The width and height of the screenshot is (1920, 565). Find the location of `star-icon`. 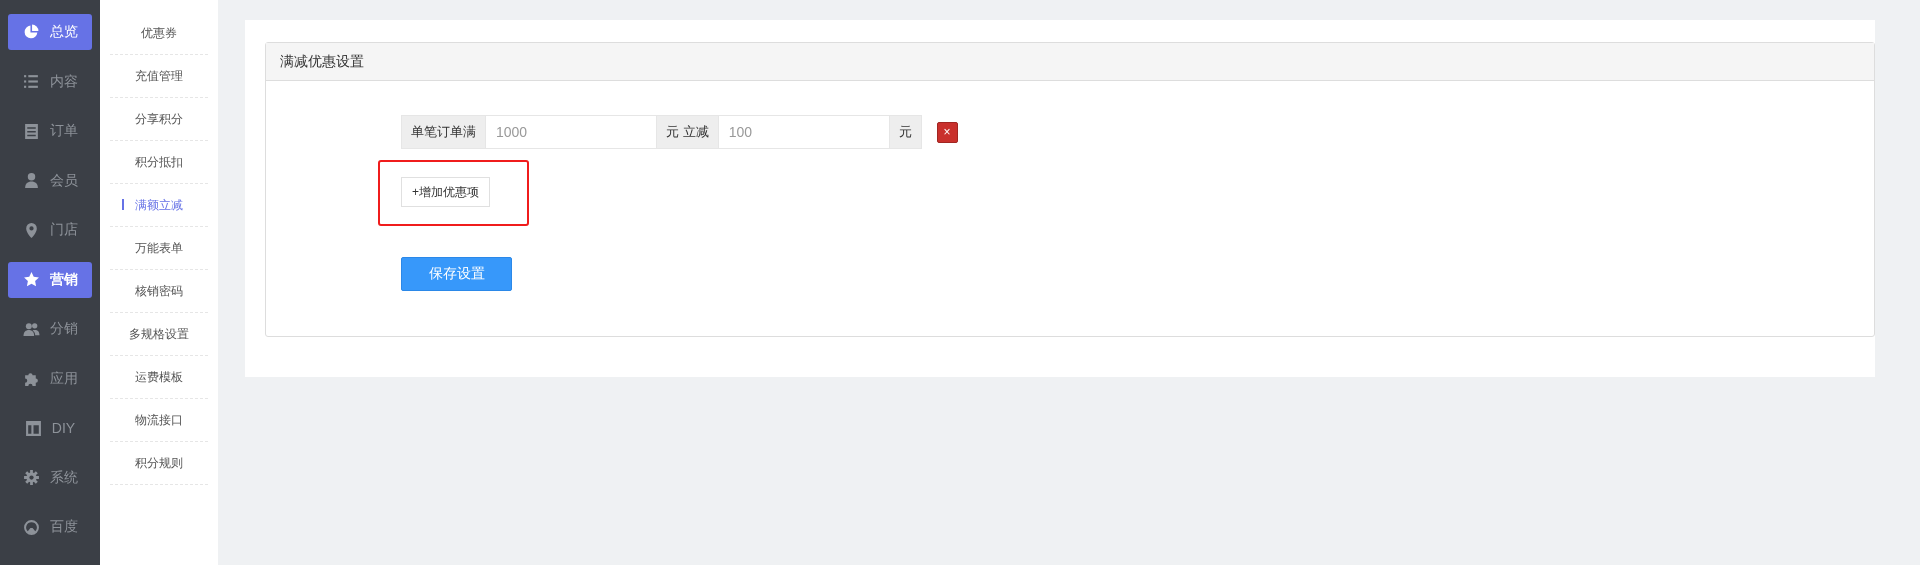

star-icon is located at coordinates (31, 279).